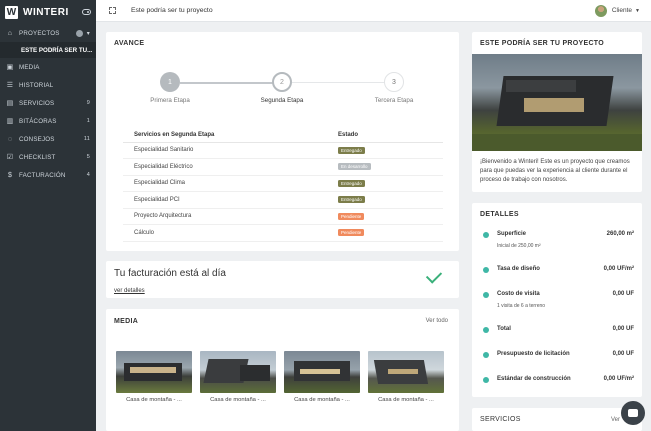  I want to click on brand: W WINTERI, so click(48, 12).